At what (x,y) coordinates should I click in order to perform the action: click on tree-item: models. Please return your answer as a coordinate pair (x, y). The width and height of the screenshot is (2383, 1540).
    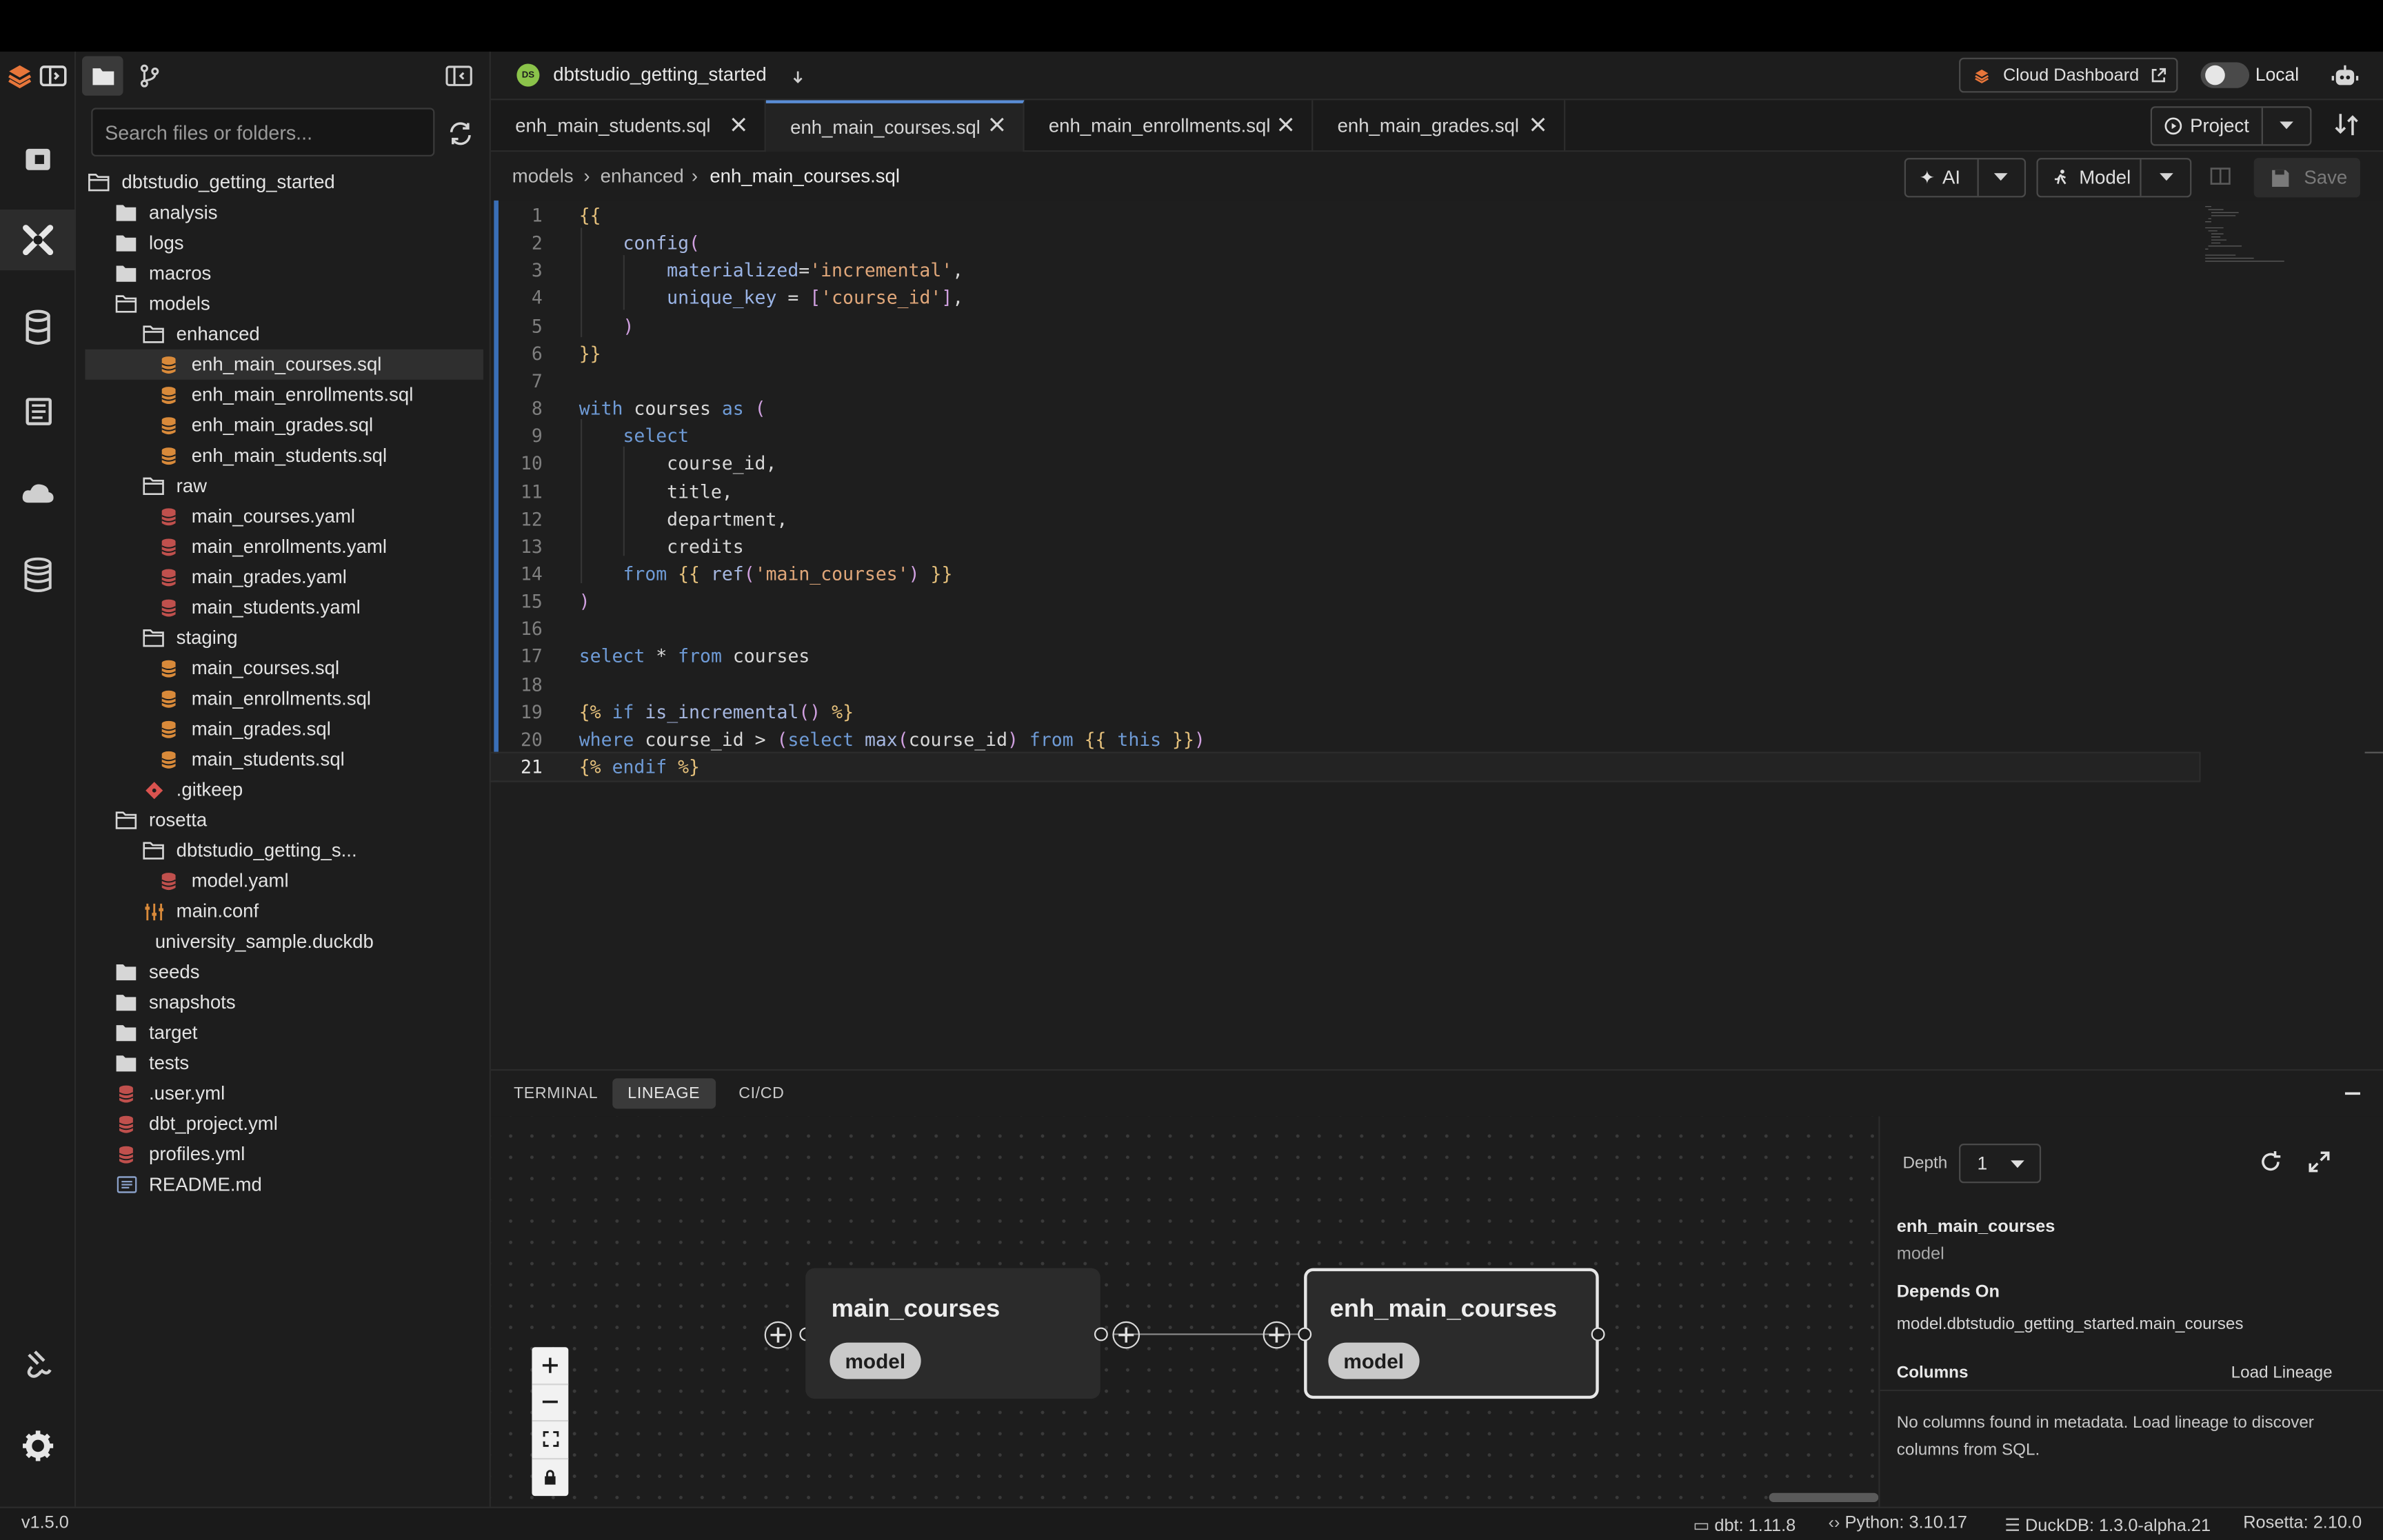
    Looking at the image, I should click on (283, 304).